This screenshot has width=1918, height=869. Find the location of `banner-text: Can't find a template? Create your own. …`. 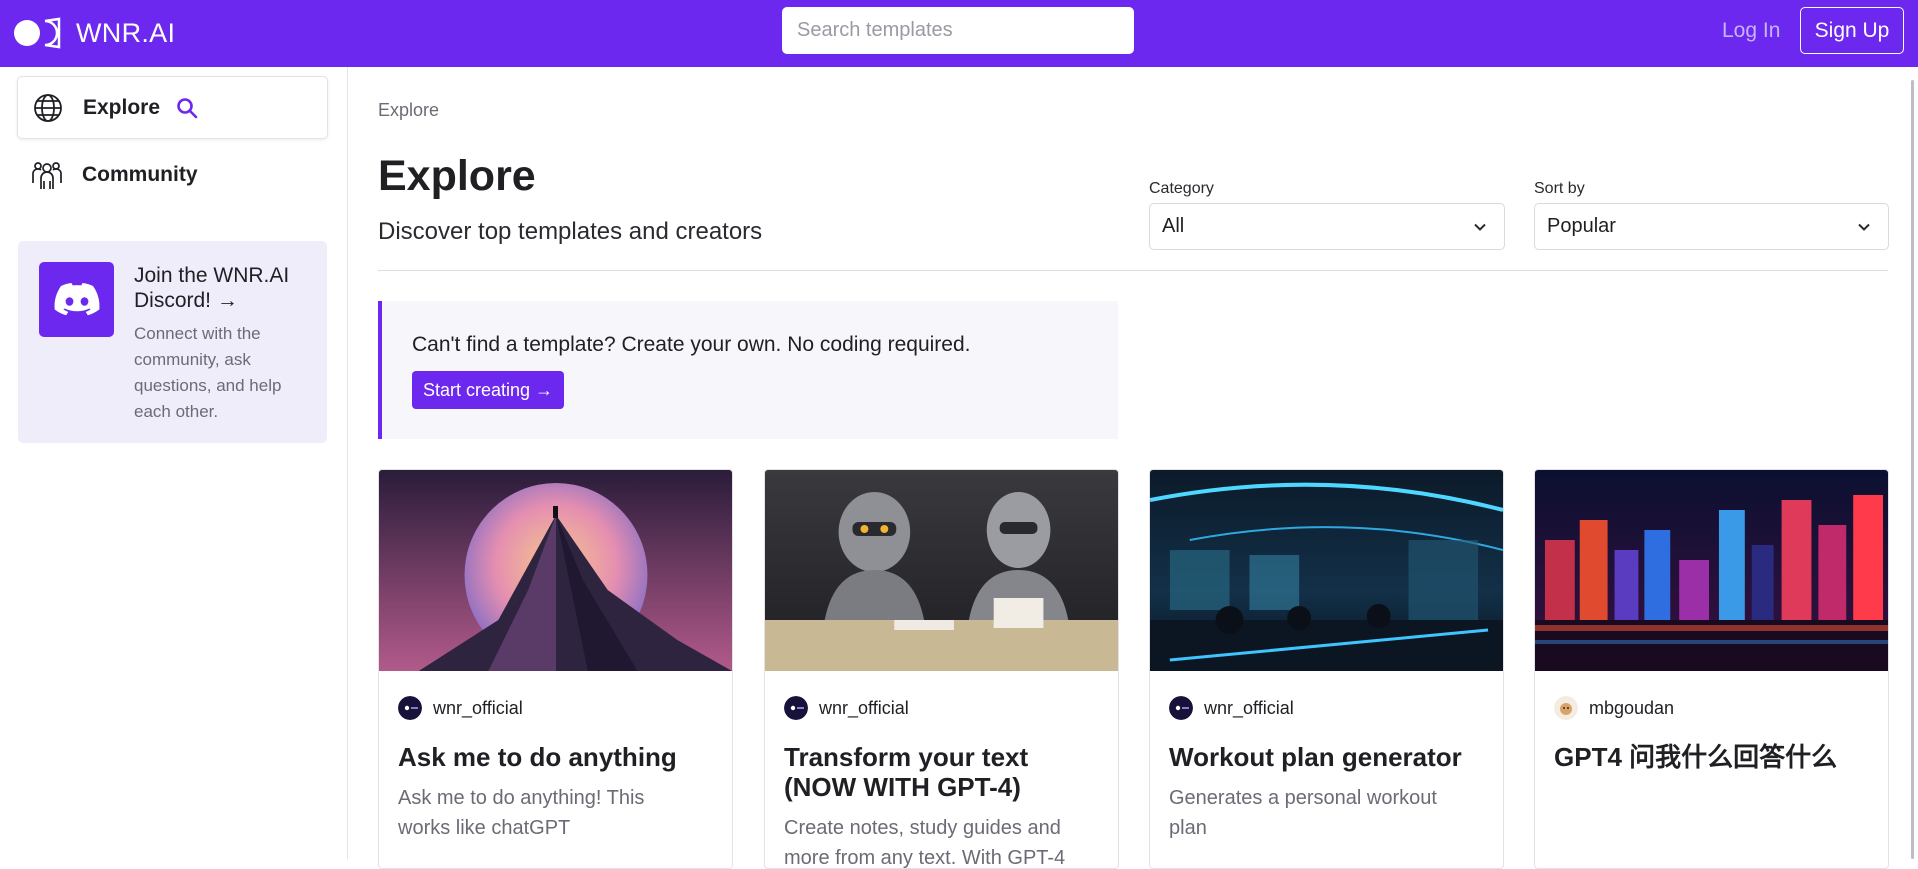

banner-text: Can't find a template? Create your own. … is located at coordinates (691, 344).